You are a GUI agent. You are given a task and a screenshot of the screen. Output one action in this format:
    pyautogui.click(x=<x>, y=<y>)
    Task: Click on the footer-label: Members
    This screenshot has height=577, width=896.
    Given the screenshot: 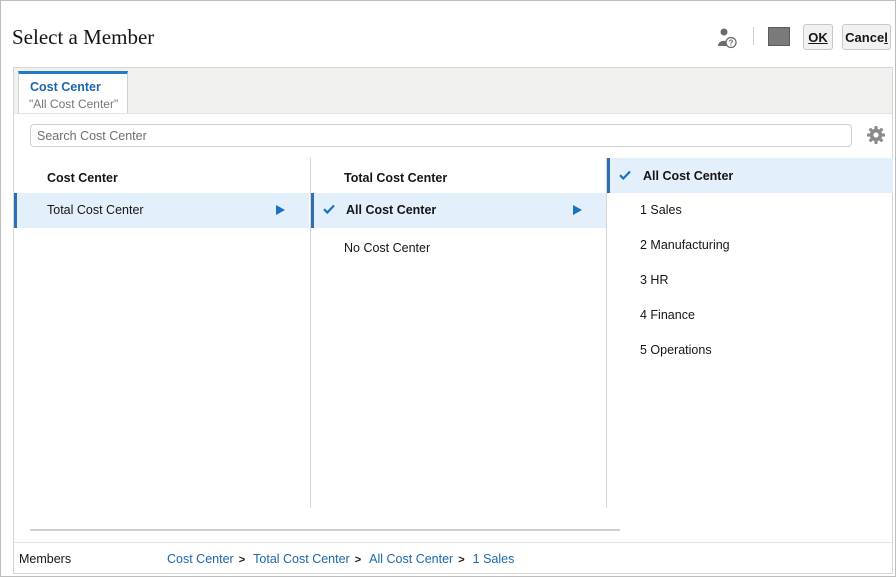 What is the action you would take?
    pyautogui.click(x=45, y=559)
    